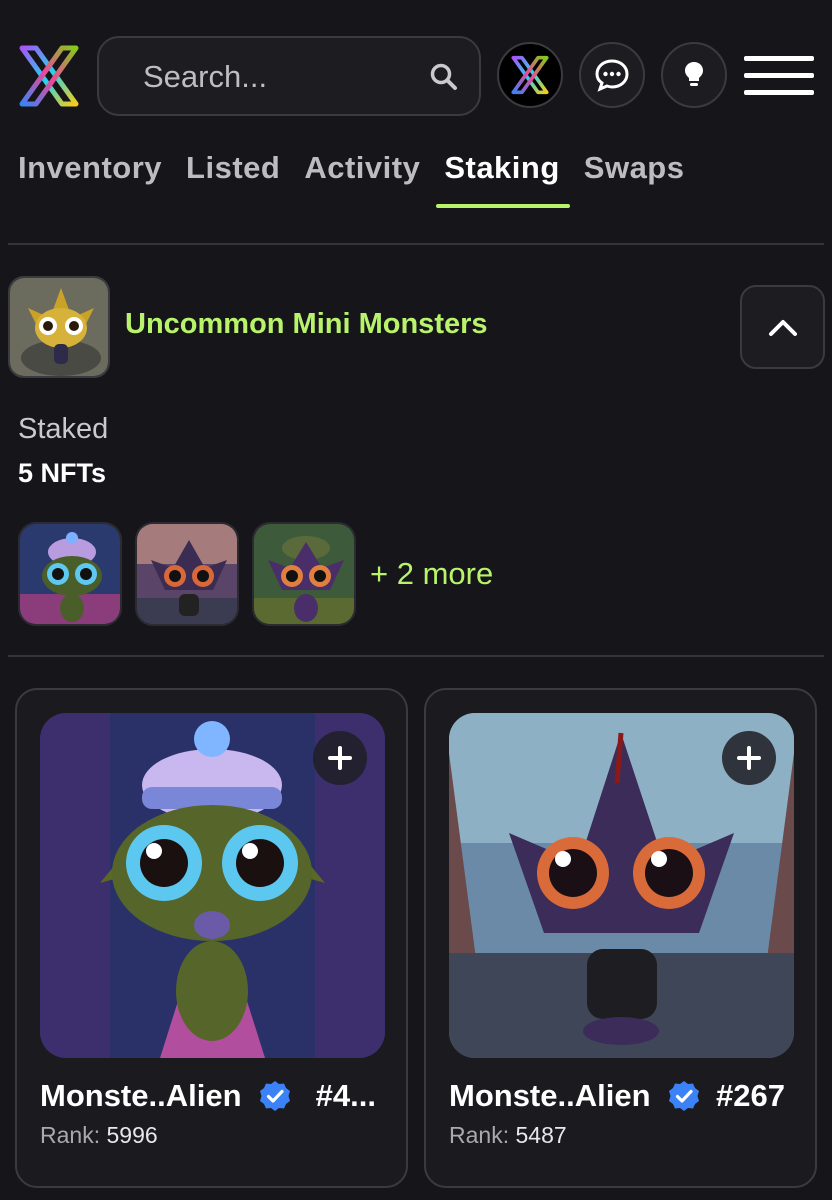 Image resolution: width=832 pixels, height=1200 pixels. What do you see at coordinates (750, 1095) in the screenshot?
I see `nft-id: #267` at bounding box center [750, 1095].